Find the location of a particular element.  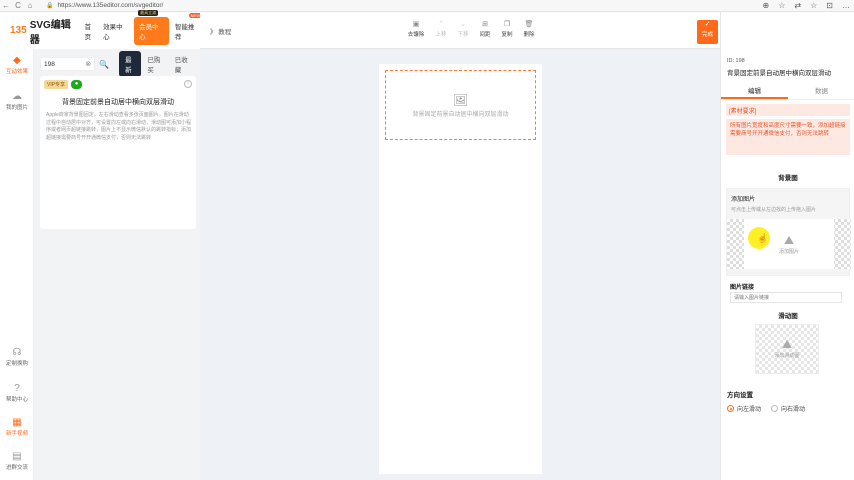

editor-toolbar: 》 教程 ▣ 去馕除 ⌃ 上移 ⌄ 下移 ⊞ 间距 ❐ 复制 🗑 删除 ✓ 完成 is located at coordinates (460, 30).